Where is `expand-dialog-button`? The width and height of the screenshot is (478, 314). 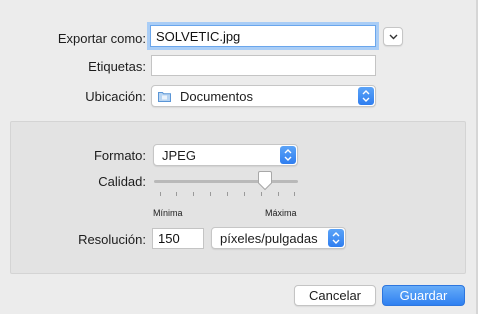
expand-dialog-button is located at coordinates (393, 36).